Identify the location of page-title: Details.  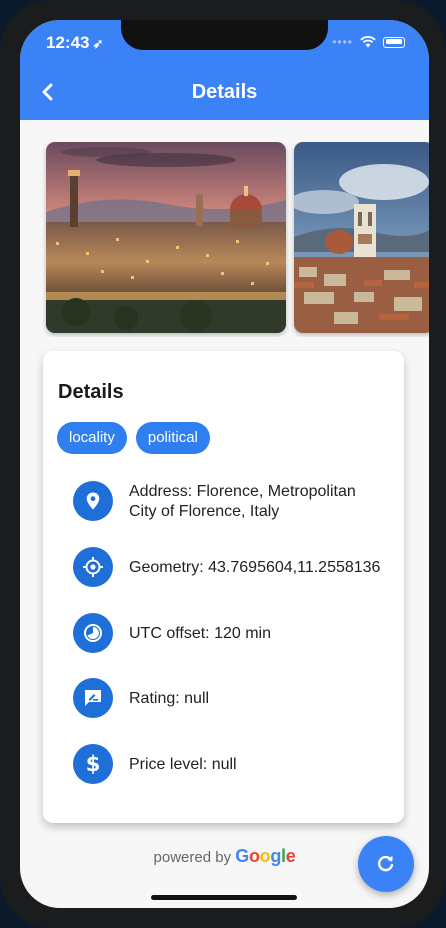
(224, 92).